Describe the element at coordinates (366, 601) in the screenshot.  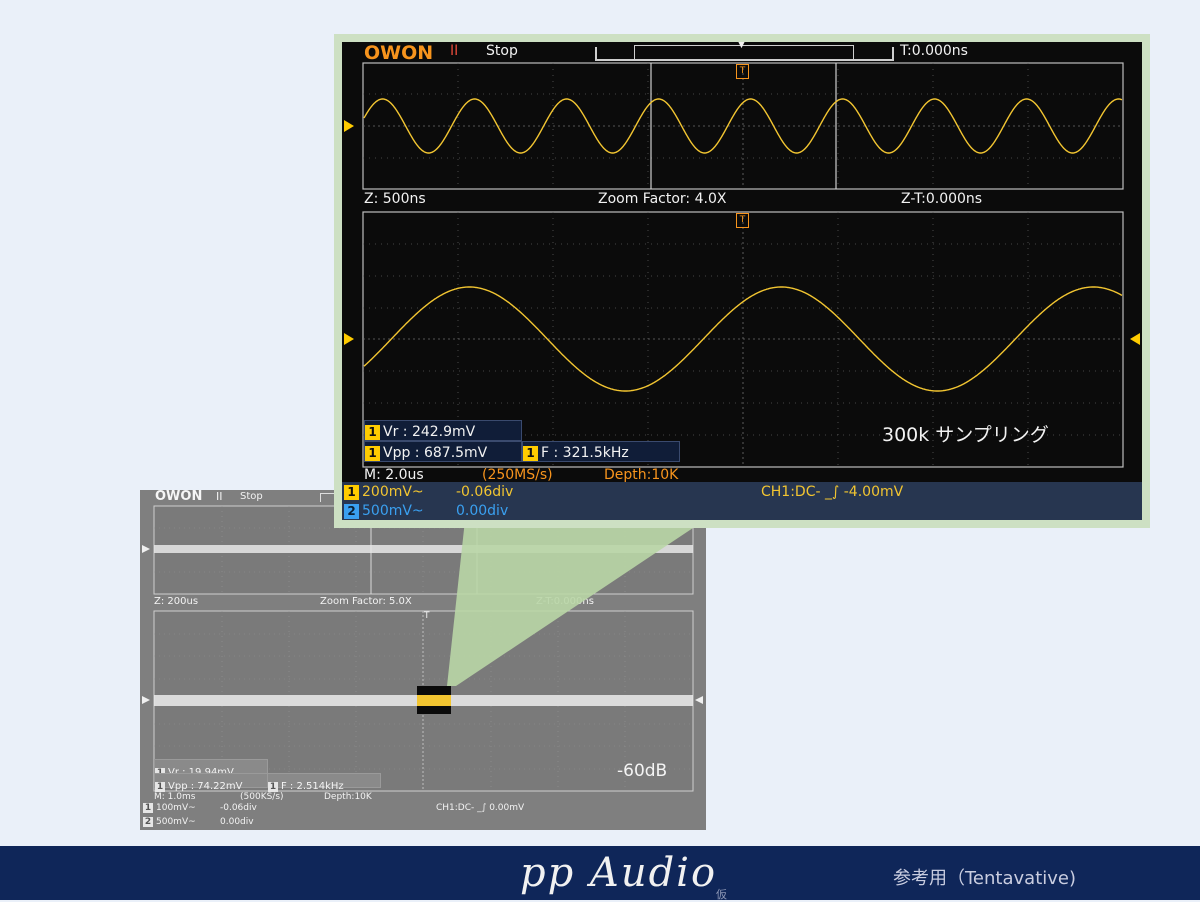
I see `zoom-factor: Zoom Factor: 5.0X` at that location.